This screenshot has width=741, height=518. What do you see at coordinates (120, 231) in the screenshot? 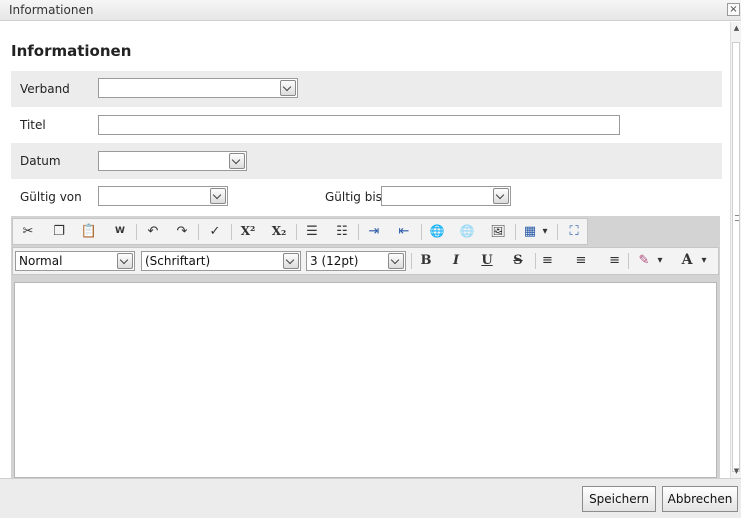
I see `paste-word-icon: W` at bounding box center [120, 231].